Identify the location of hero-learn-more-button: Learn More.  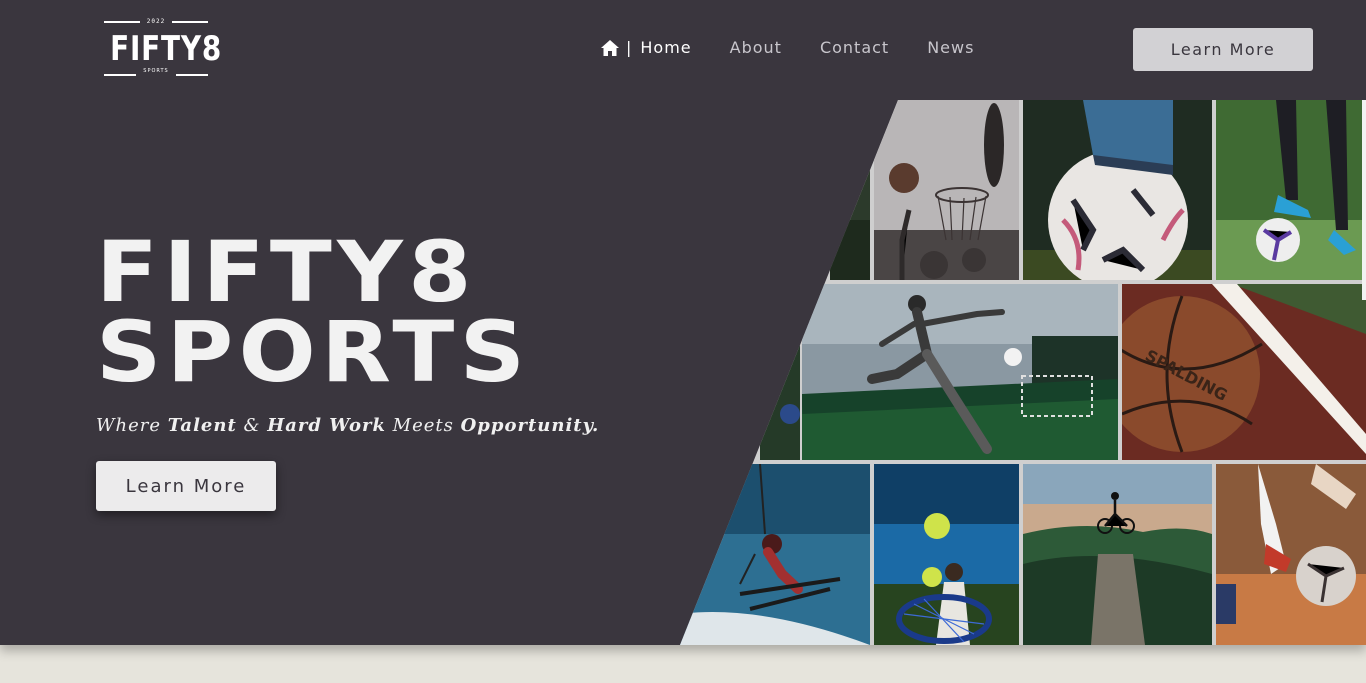
(186, 486).